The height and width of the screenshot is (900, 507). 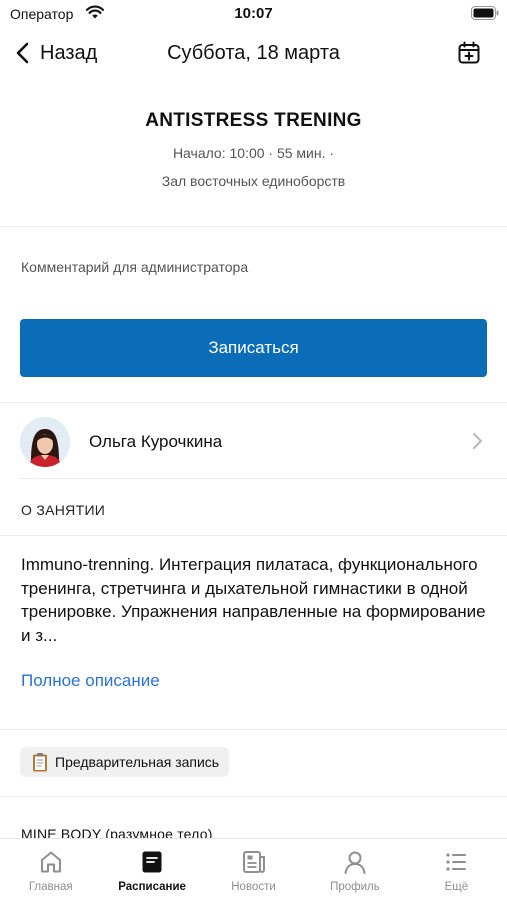 I want to click on tab-bar: Главная Расписание Новости Профиль Ещё, so click(x=253, y=869).